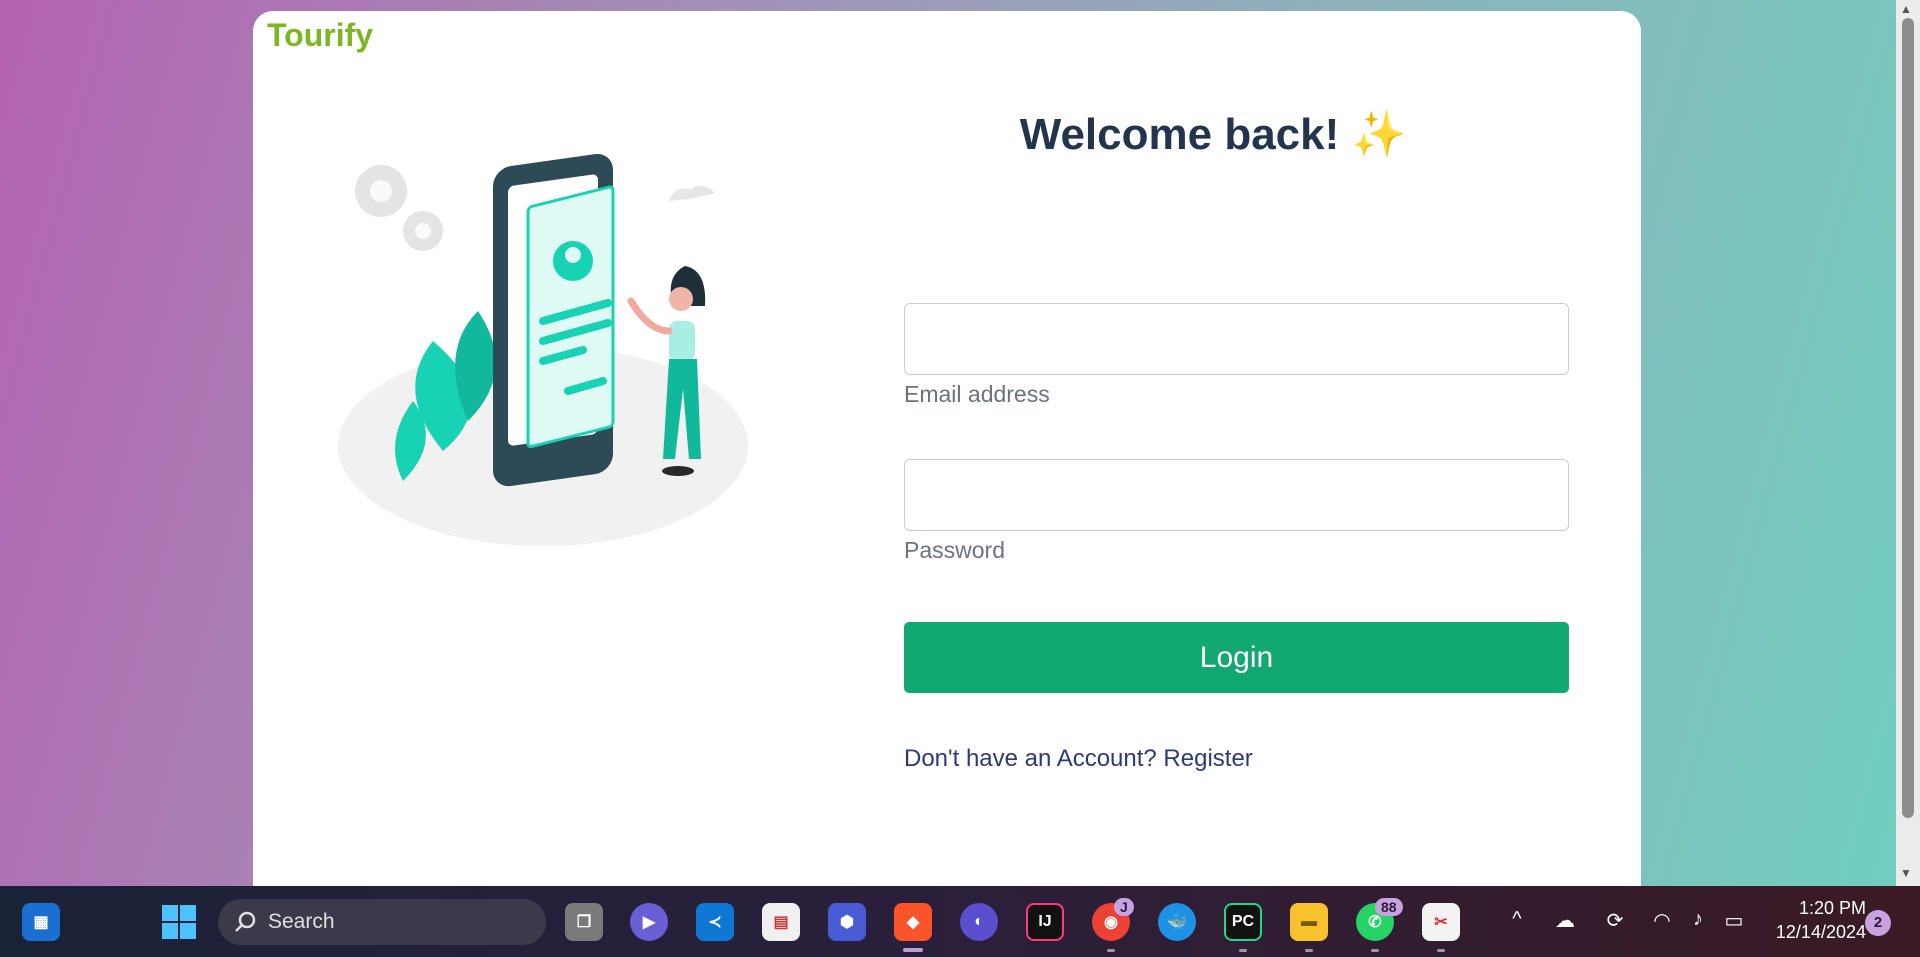 The image size is (1920, 957). What do you see at coordinates (543, 350) in the screenshot?
I see `phone-login-illustration-icon` at bounding box center [543, 350].